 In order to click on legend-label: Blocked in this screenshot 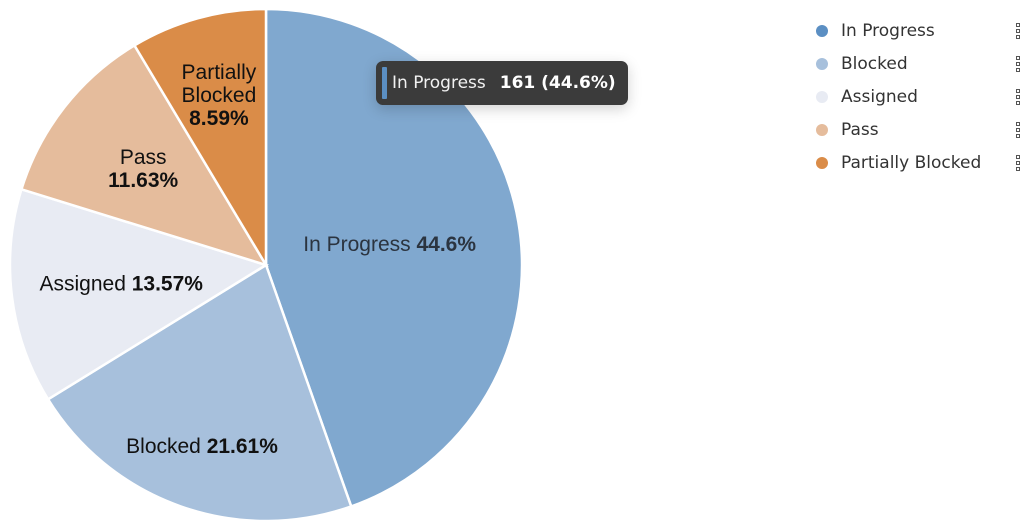, I will do `click(874, 63)`.